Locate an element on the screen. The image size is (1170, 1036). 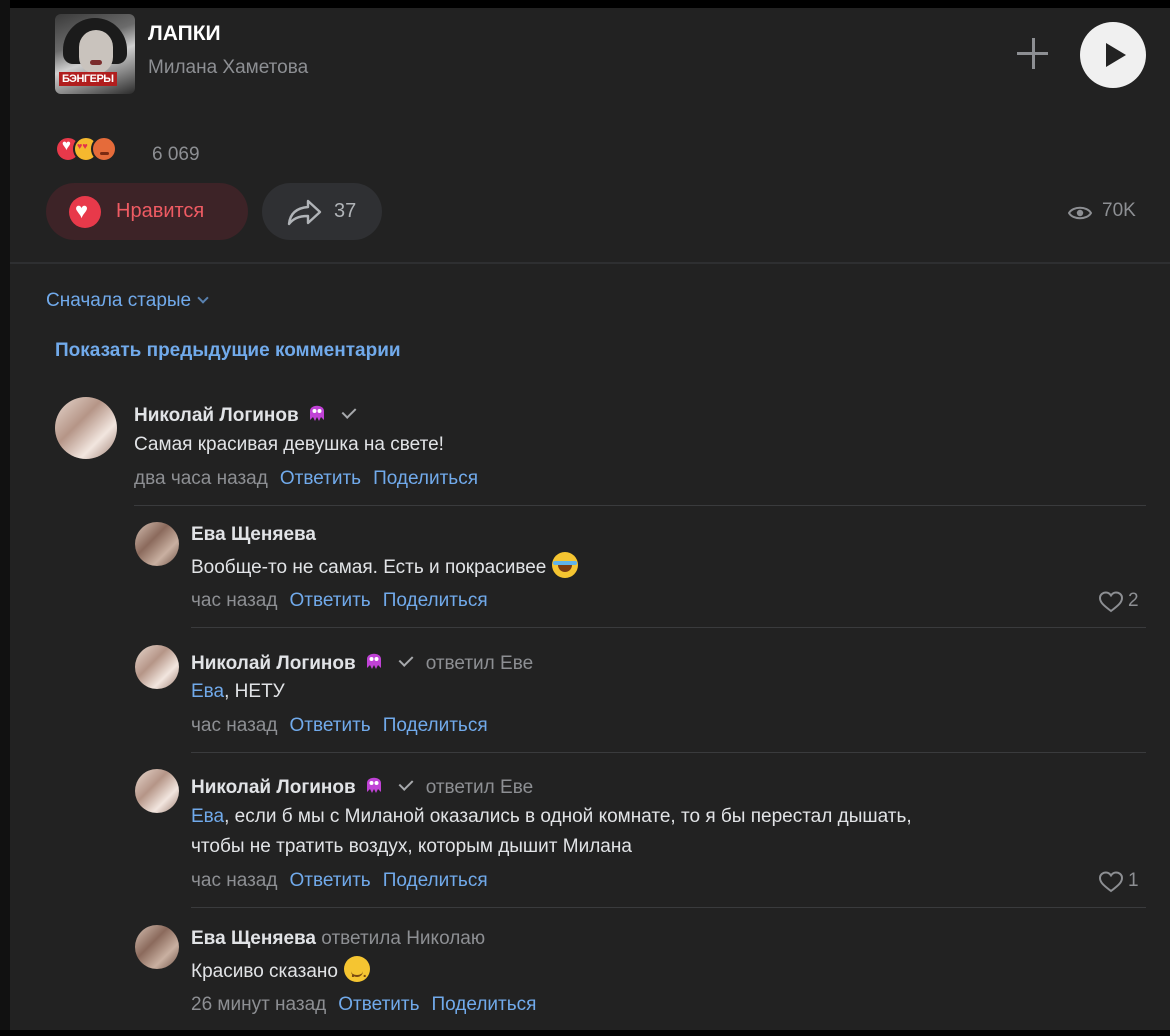
comment-text-row: Ева, НЕТУ is located at coordinates (238, 692).